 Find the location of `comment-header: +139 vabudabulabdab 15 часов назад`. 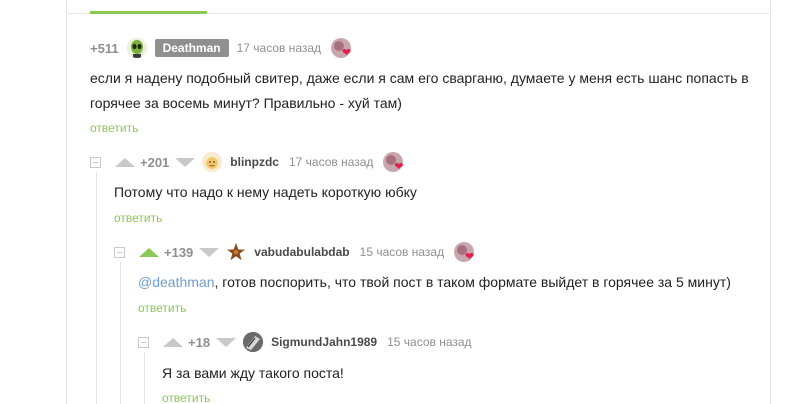

comment-header: +139 vabudabulabdab 15 часов назад is located at coordinates (294, 252).